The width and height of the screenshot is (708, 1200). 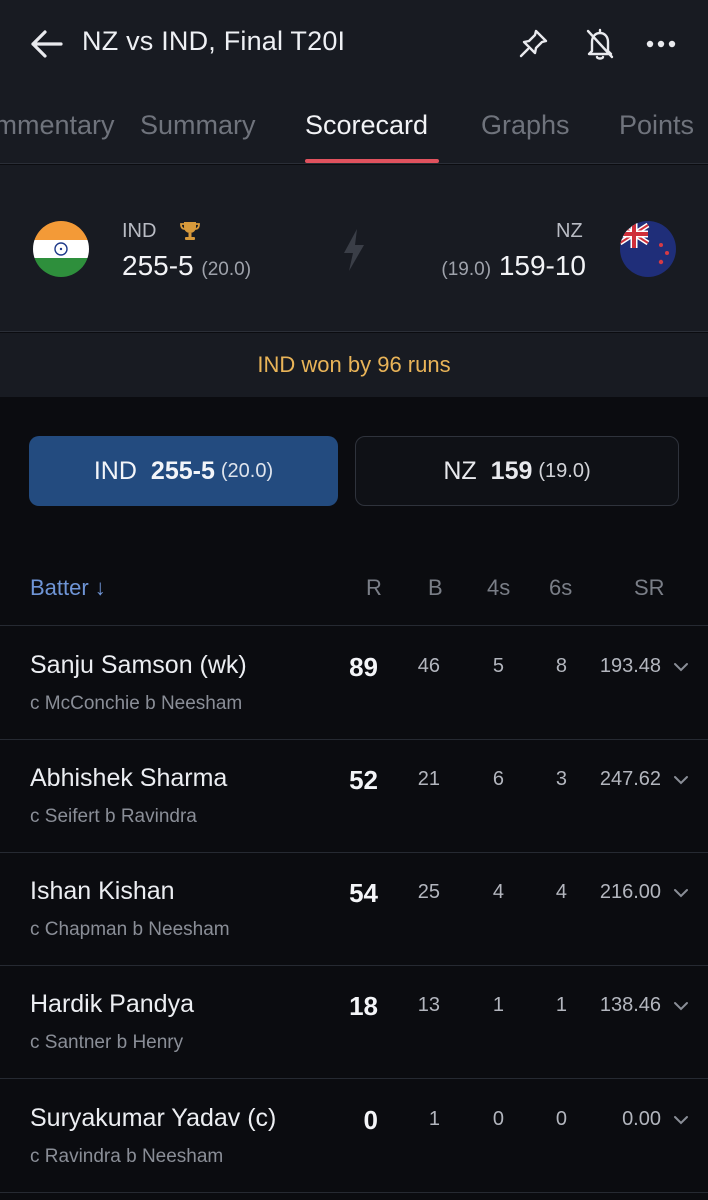 What do you see at coordinates (428, 666) in the screenshot?
I see `batter-balls: 46` at bounding box center [428, 666].